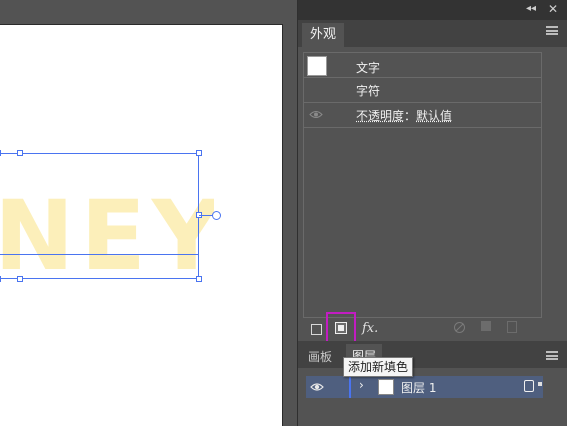 Image resolution: width=567 pixels, height=426 pixels. Describe the element at coordinates (368, 68) in the screenshot. I see `type-label: 文字` at that location.